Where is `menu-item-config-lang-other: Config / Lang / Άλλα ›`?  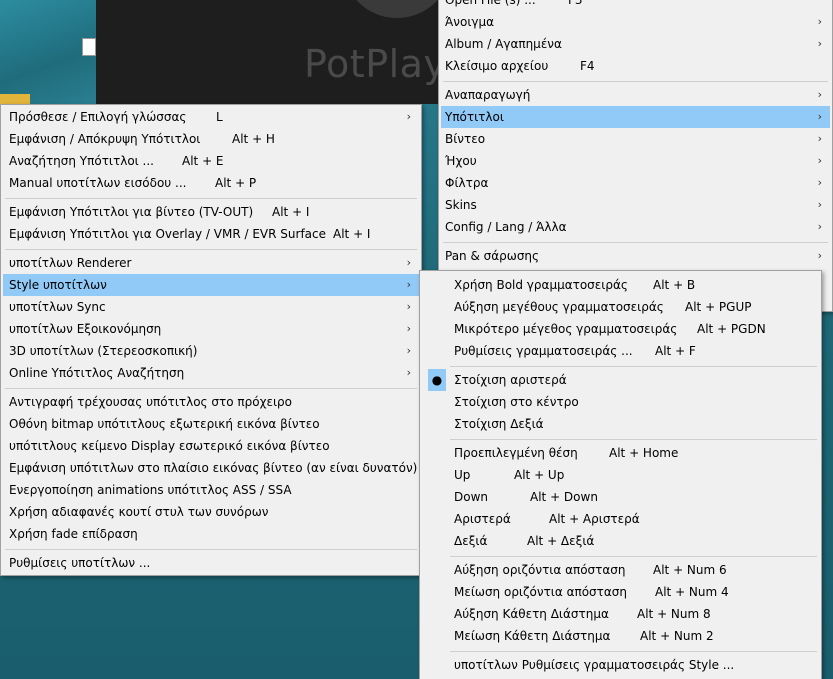 menu-item-config-lang-other: Config / Lang / Άλλα › is located at coordinates (635, 227).